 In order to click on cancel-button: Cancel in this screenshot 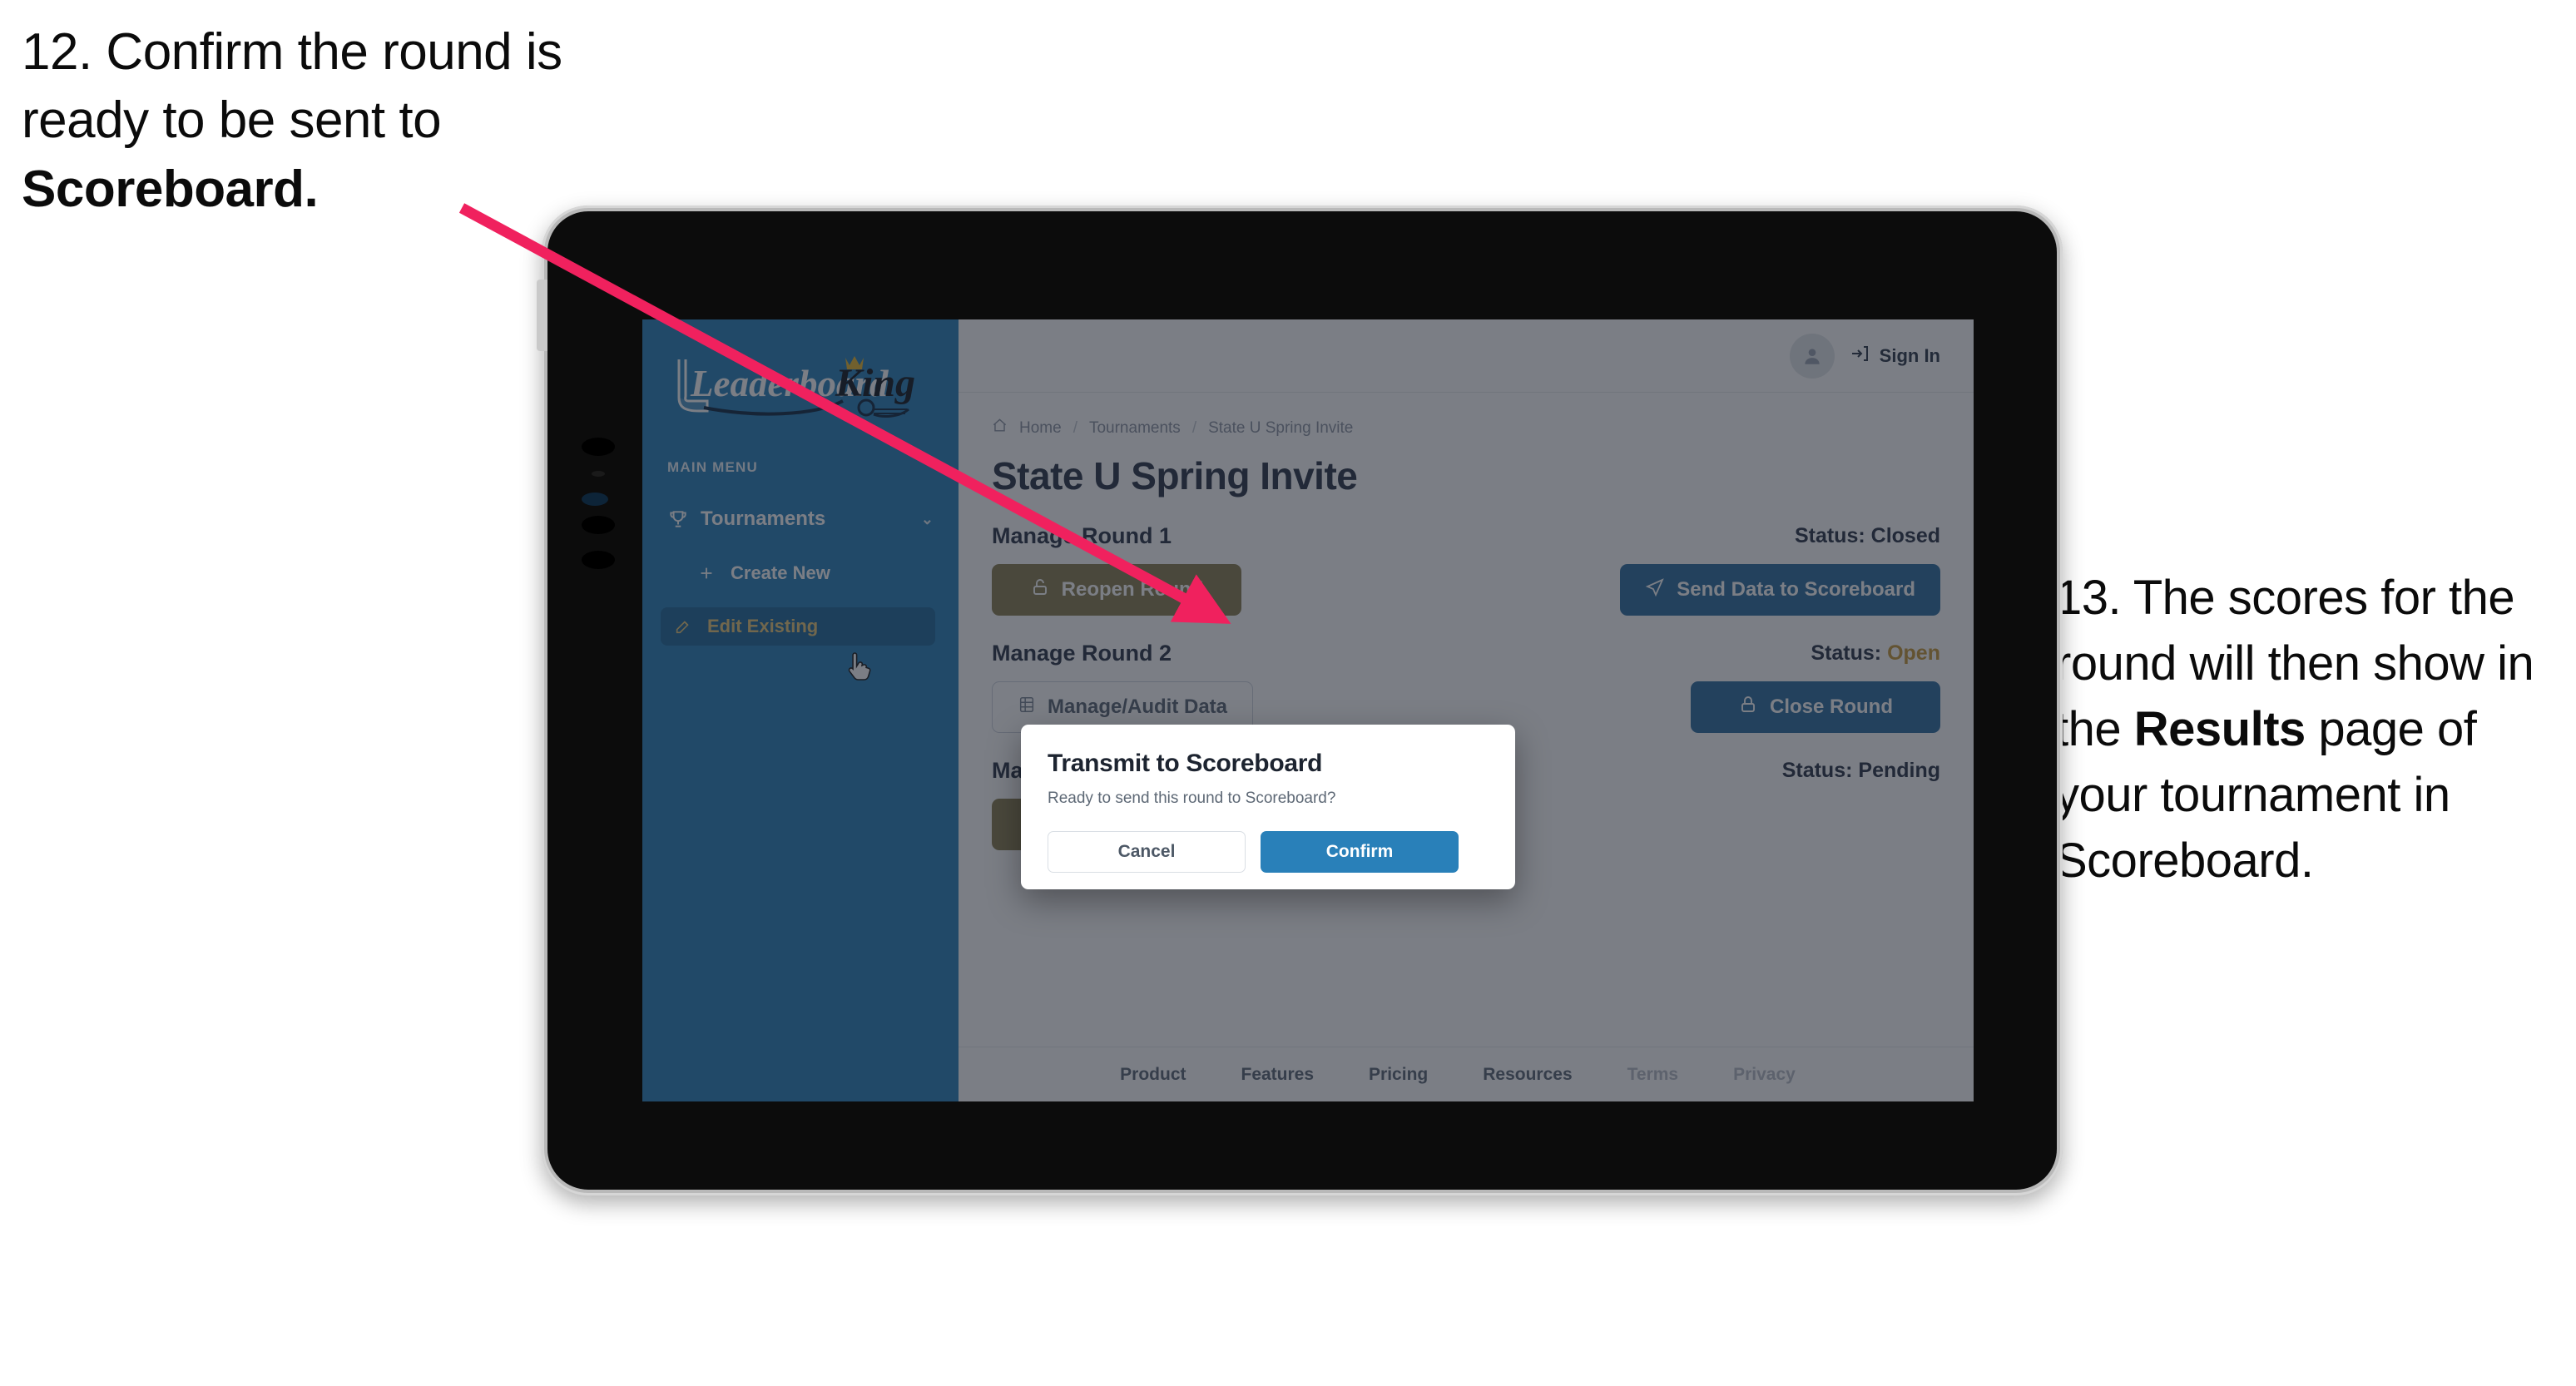, I will do `click(1147, 852)`.